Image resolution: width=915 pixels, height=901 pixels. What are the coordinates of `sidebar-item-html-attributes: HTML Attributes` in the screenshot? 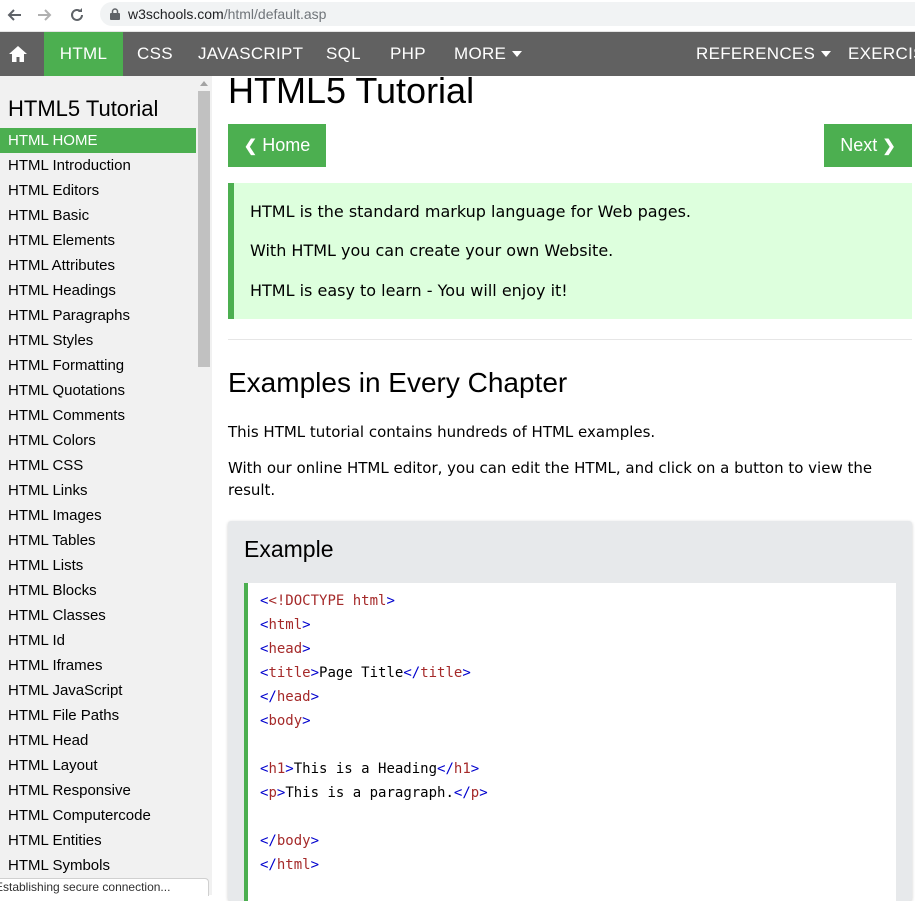 It's located at (98, 265).